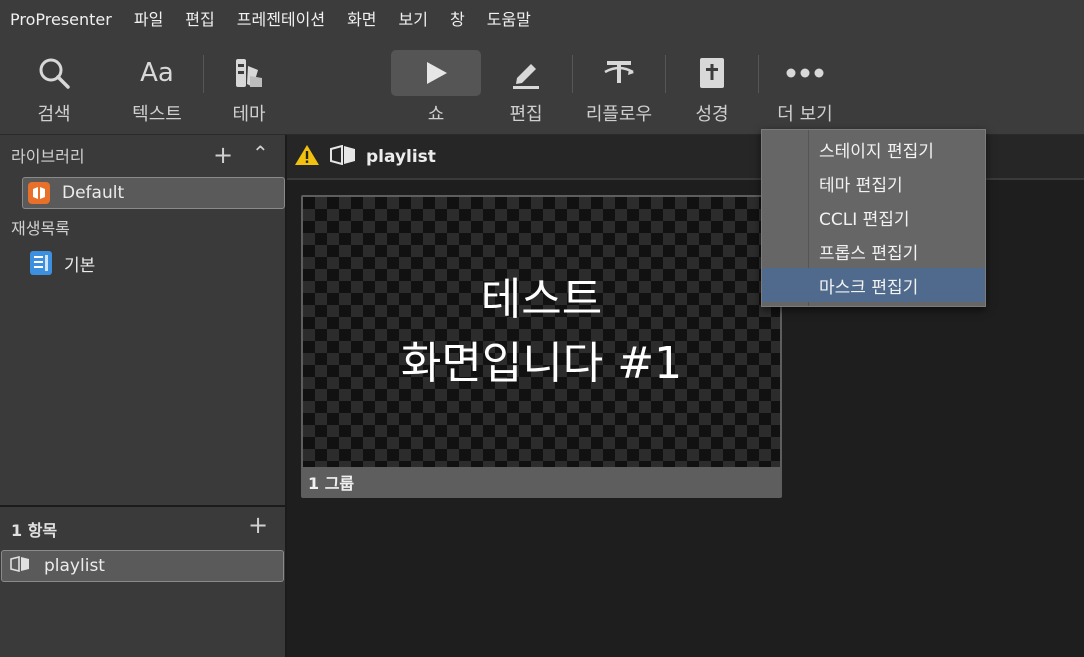  I want to click on more-dropdown-menu: 스테이지 편집기 테마 편집기 CCLI 편집기 프롭스 편집기 마스크 편집기, so click(873, 218).